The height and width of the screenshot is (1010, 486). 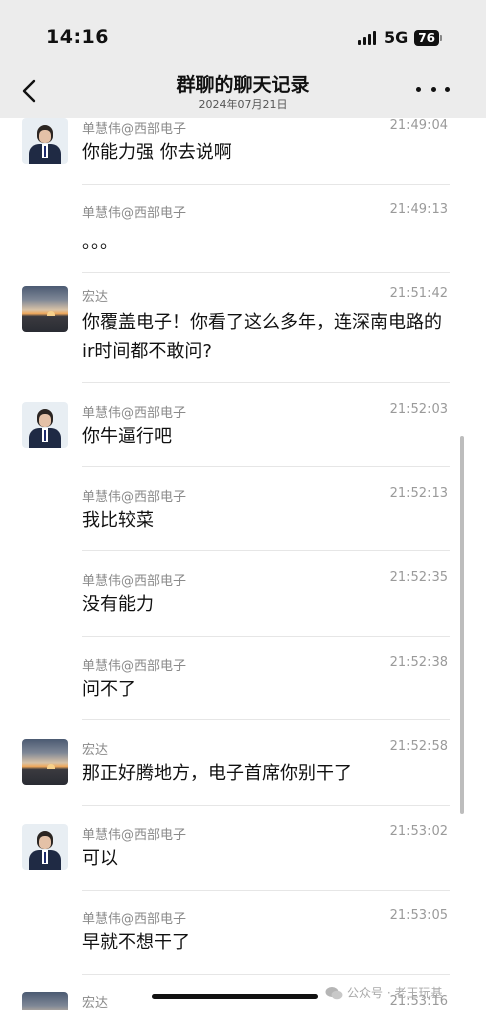 I want to click on battery-icon: 76, so click(x=428, y=37).